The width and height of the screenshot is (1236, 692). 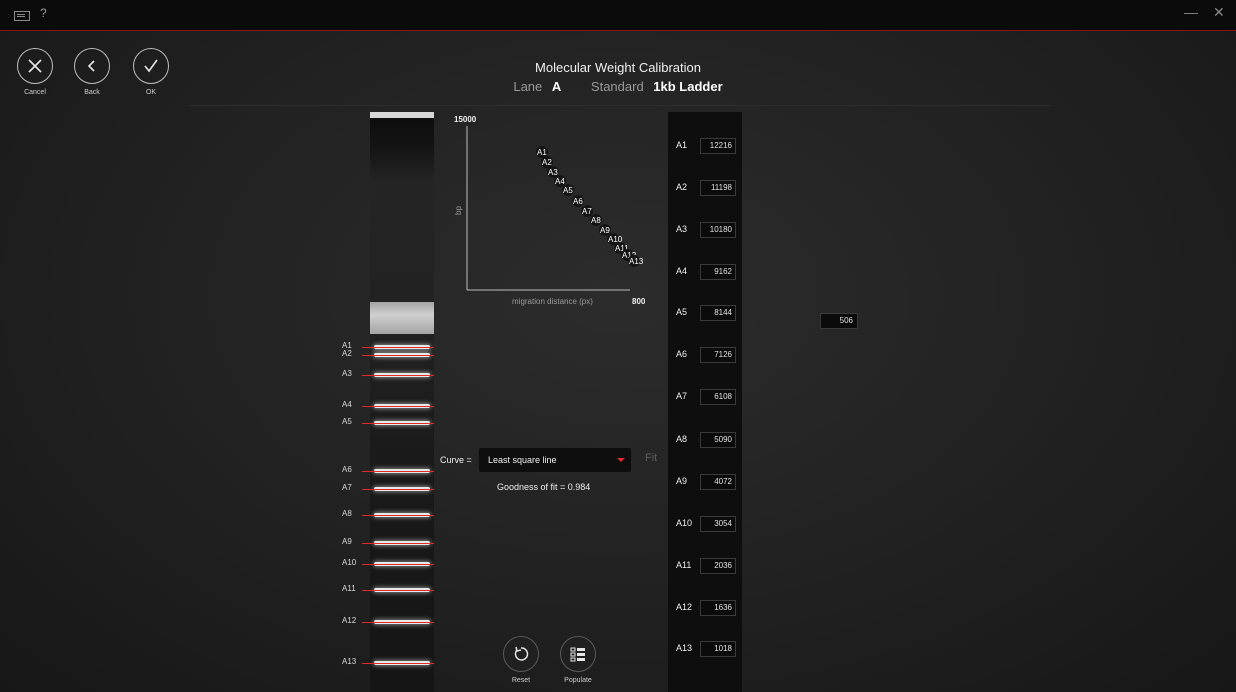 What do you see at coordinates (718, 272) in the screenshot?
I see `band-bp-input: 9162` at bounding box center [718, 272].